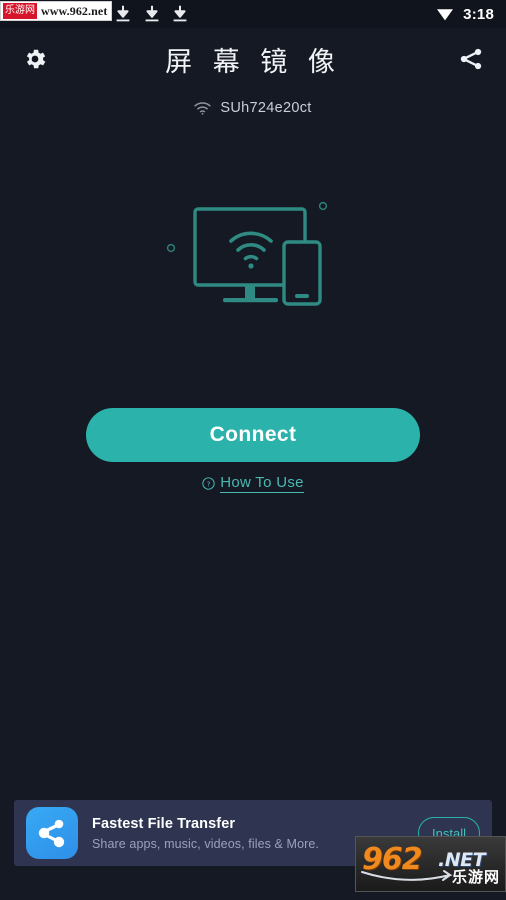 The image size is (506, 900). I want to click on status-bar-right: 3:18, so click(464, 14).